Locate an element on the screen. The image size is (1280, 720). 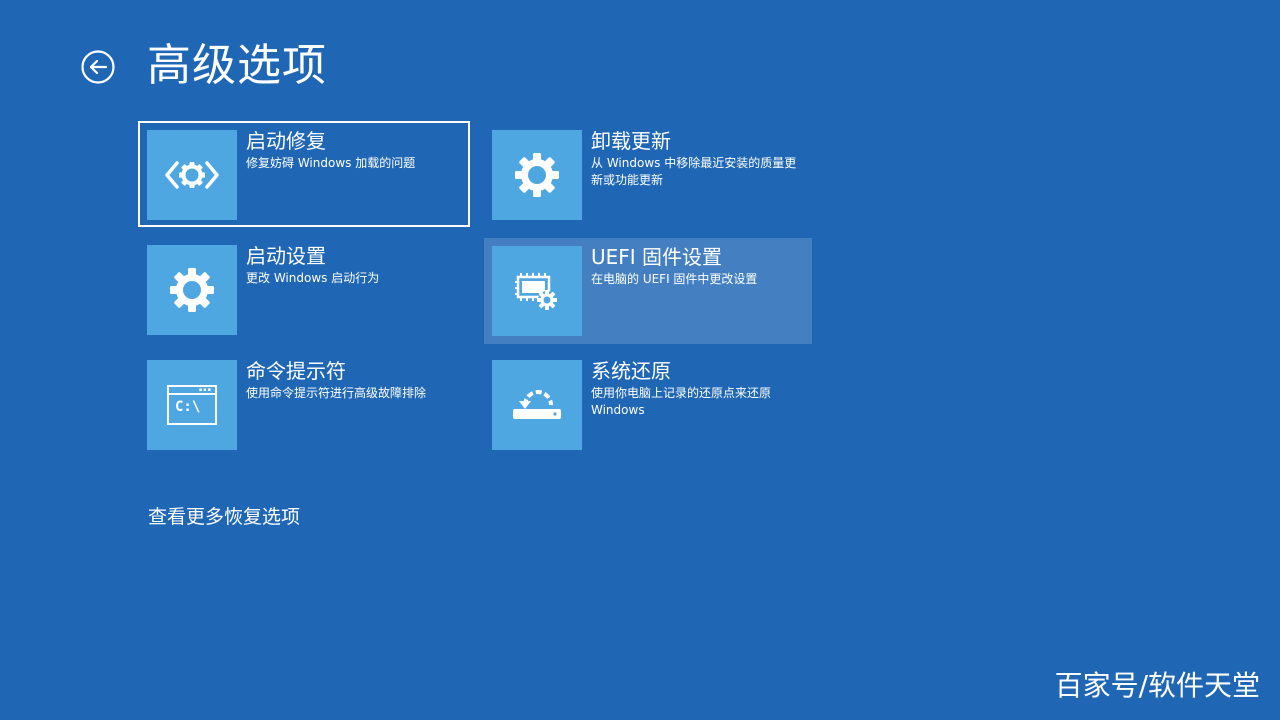
option-description: 使用你电脑上记录的还原点来还原 Windows is located at coordinates (681, 401).